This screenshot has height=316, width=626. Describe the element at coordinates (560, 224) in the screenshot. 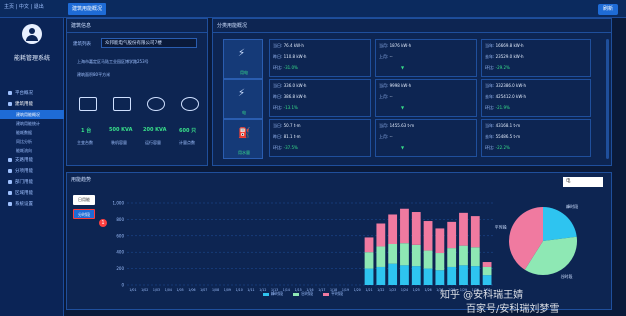

I see `pie-slice` at that location.